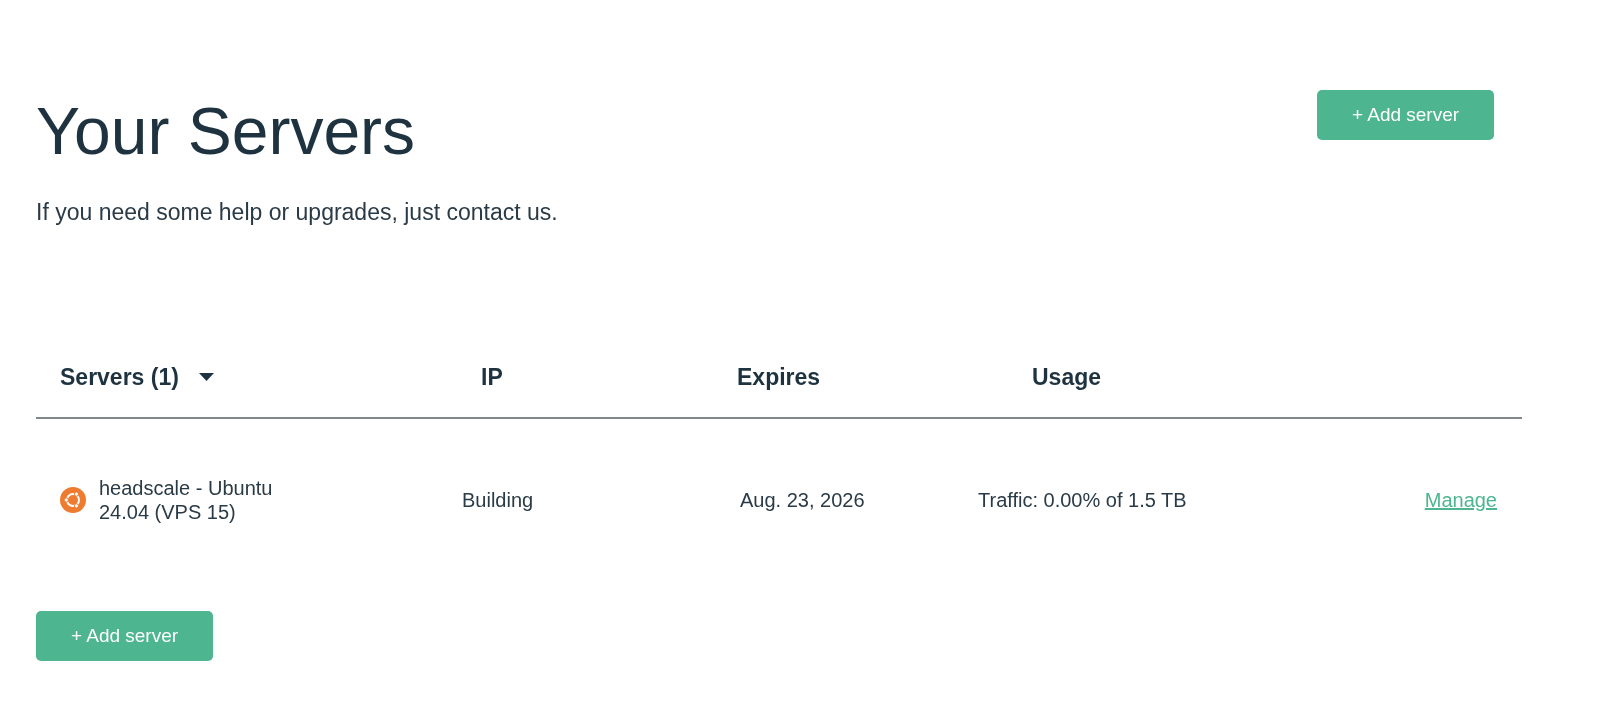 Image resolution: width=1600 pixels, height=727 pixels. I want to click on caret-icon, so click(206, 377).